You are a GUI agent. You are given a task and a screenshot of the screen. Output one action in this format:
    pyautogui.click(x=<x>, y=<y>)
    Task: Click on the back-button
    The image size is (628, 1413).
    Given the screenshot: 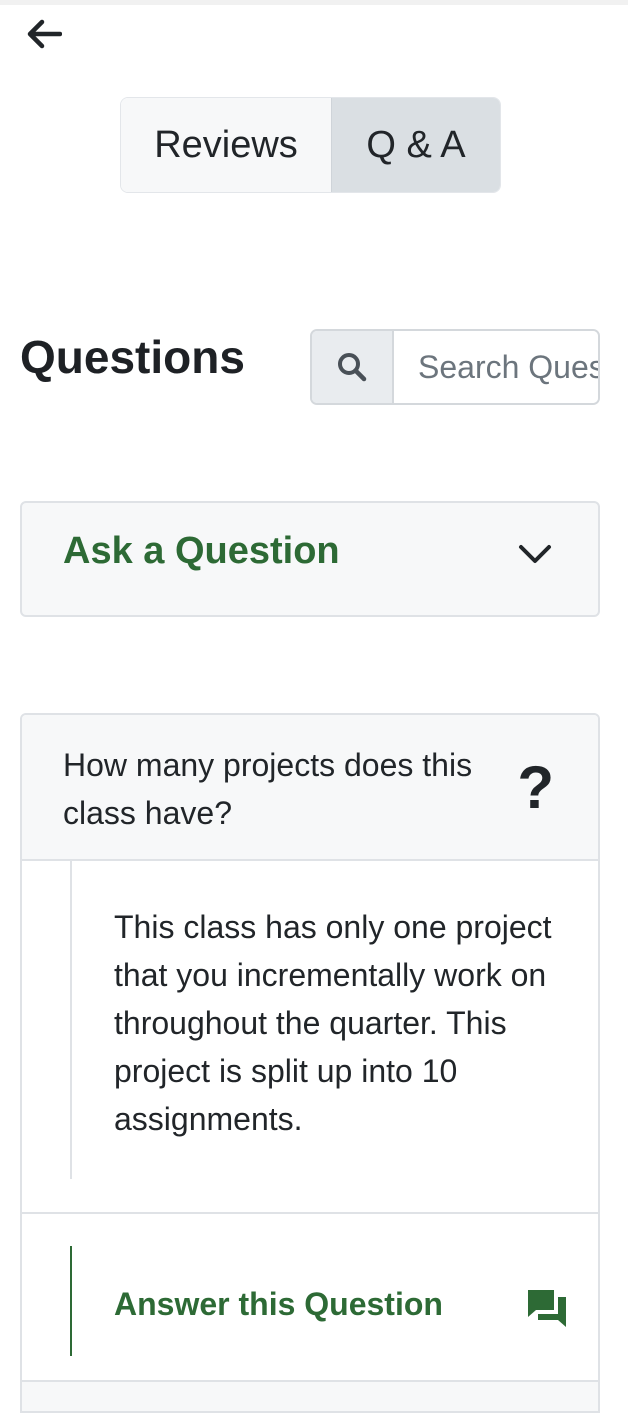 What is the action you would take?
    pyautogui.click(x=44, y=34)
    